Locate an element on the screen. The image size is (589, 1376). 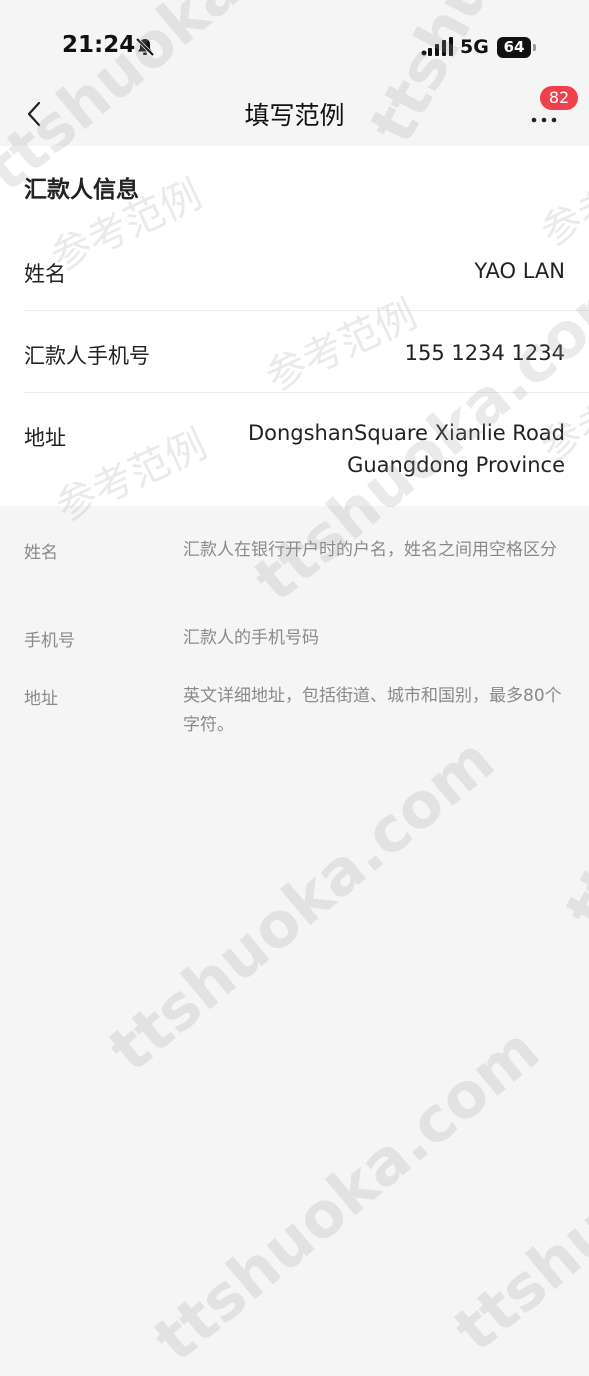
note-term: 手机号 is located at coordinates (49, 641).